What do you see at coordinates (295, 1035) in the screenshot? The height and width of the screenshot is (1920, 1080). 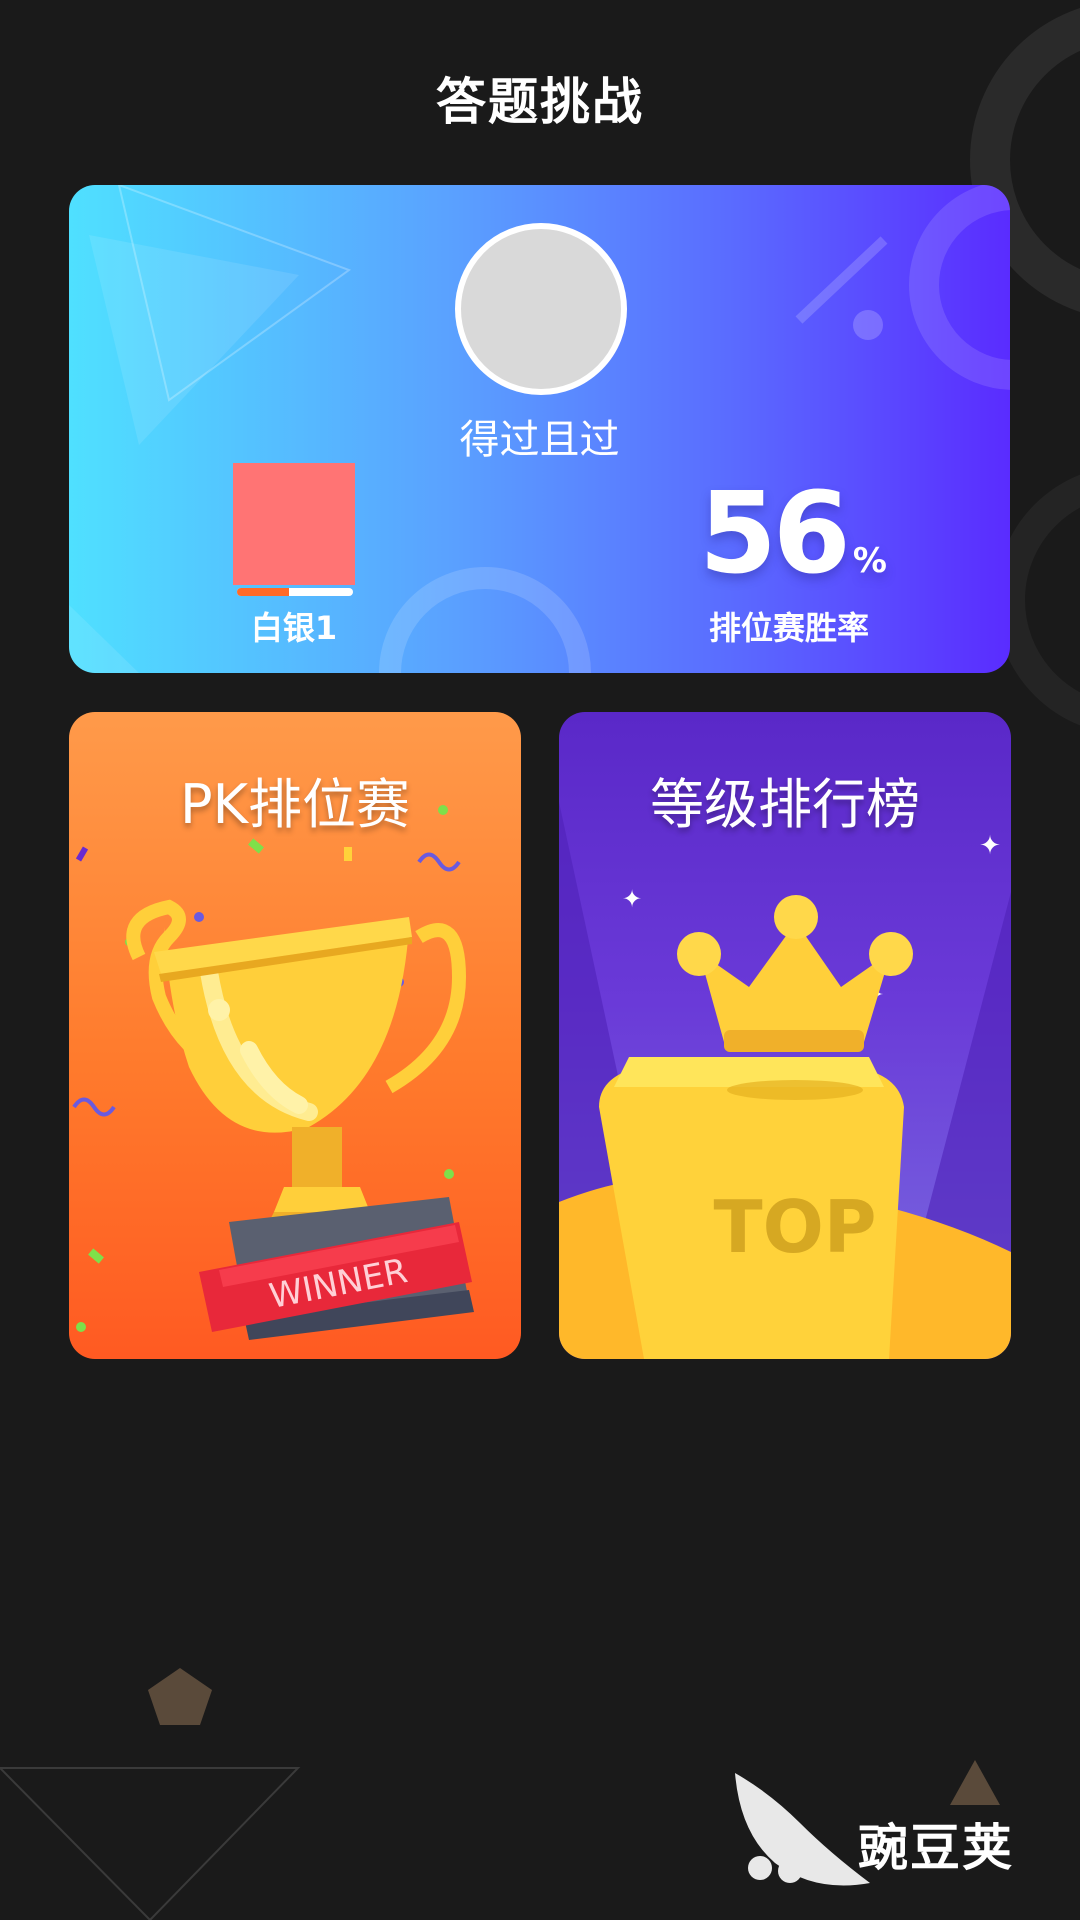 I see `pk-ranked-card: WINNER PK排位赛` at bounding box center [295, 1035].